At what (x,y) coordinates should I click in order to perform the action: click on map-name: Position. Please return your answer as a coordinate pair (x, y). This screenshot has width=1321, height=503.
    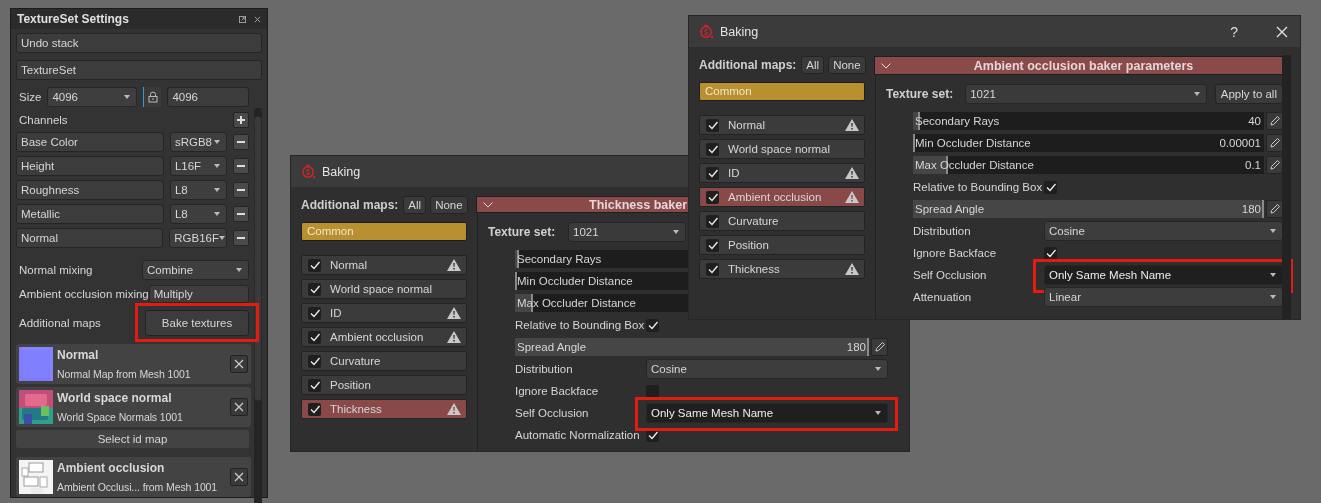
    Looking at the image, I should click on (351, 385).